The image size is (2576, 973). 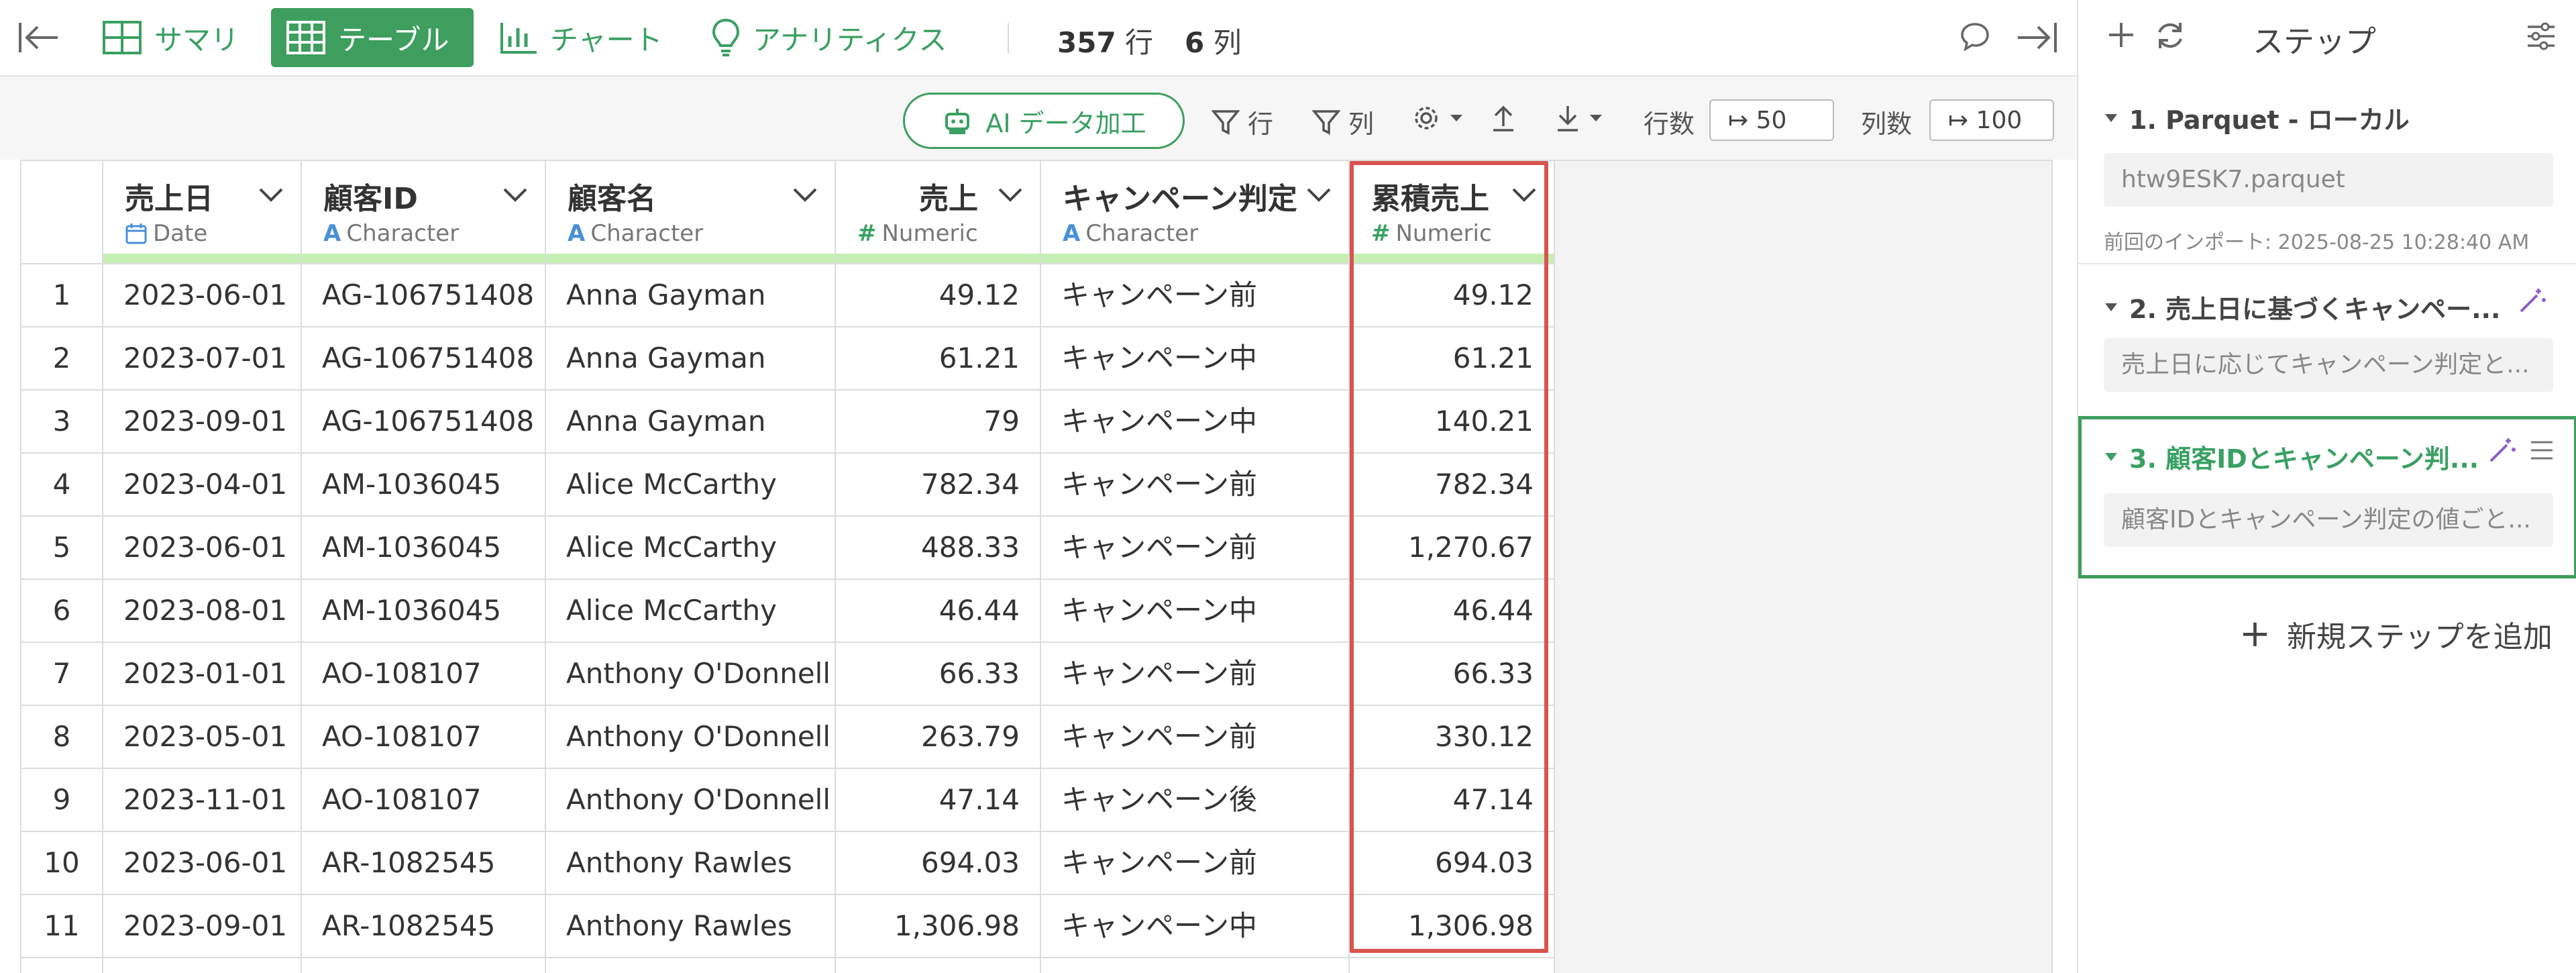 What do you see at coordinates (2396, 634) in the screenshot?
I see `add-step-button: + 新規ステップを追加` at bounding box center [2396, 634].